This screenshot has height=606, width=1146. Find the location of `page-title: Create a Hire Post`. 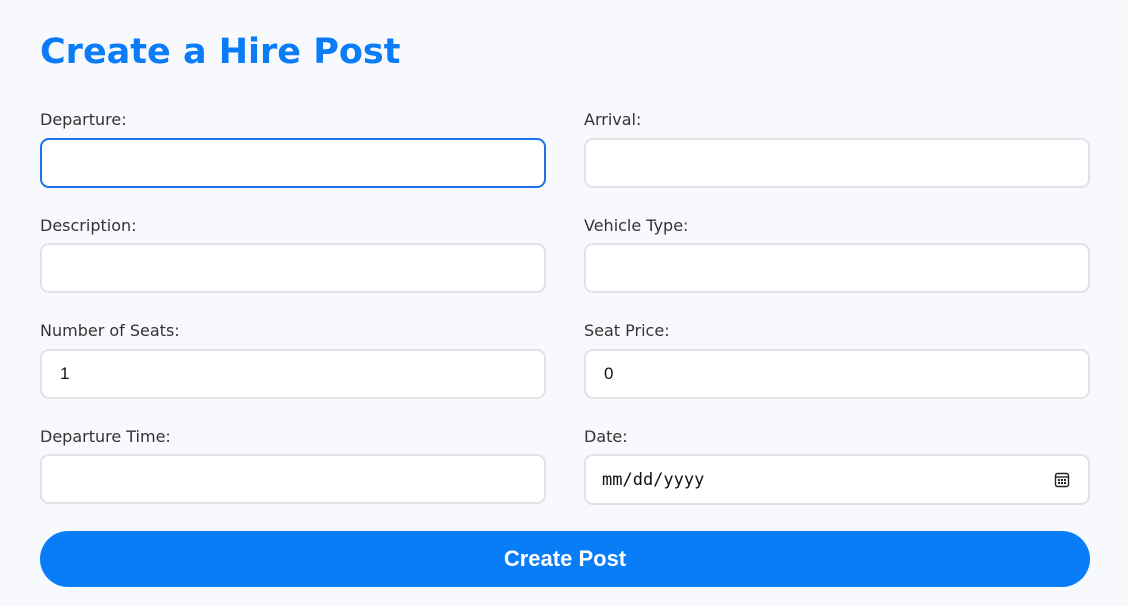

page-title: Create a Hire Post is located at coordinates (220, 52).